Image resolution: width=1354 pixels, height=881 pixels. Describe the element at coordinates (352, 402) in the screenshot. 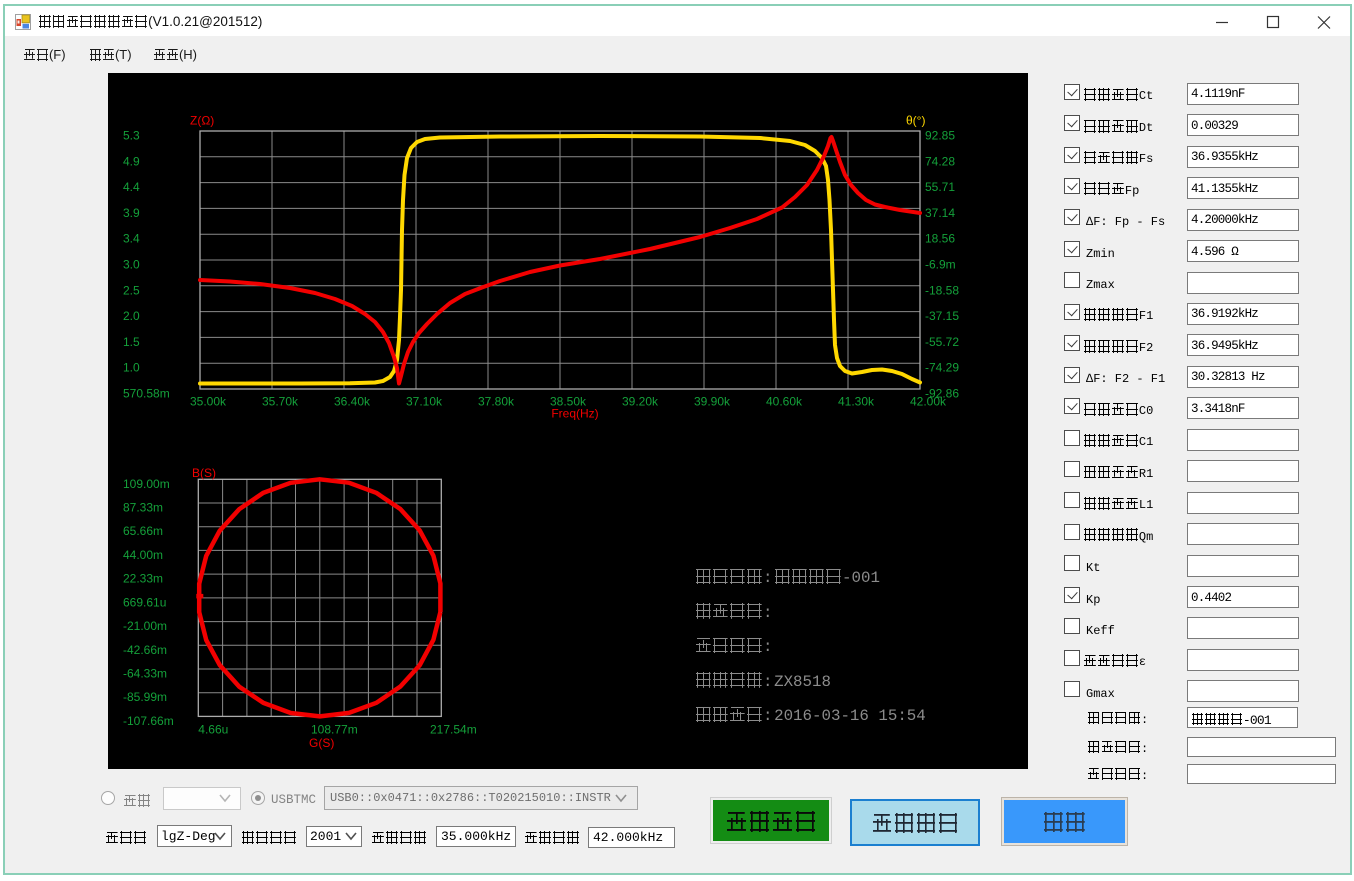

I see `svg-text: 36.40k` at that location.